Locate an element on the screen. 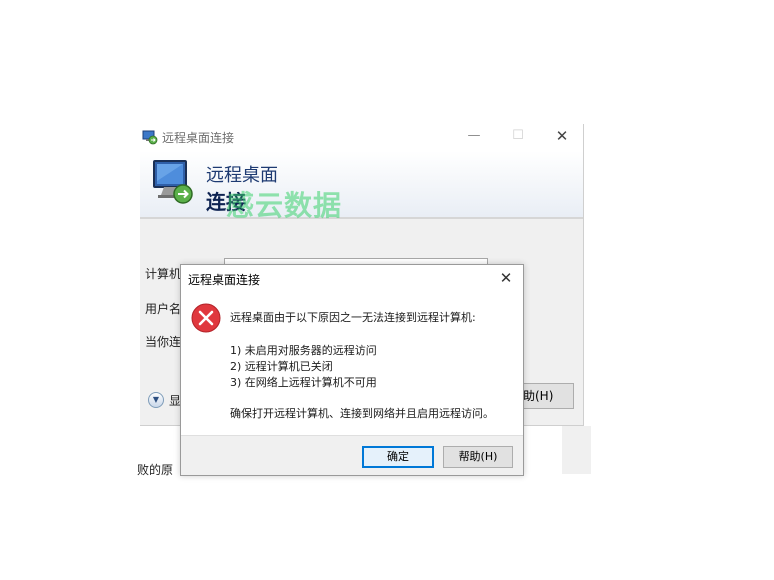 Image resolution: width=774 pixels, height=580 pixels. background-text: 败的原 is located at coordinates (155, 470).